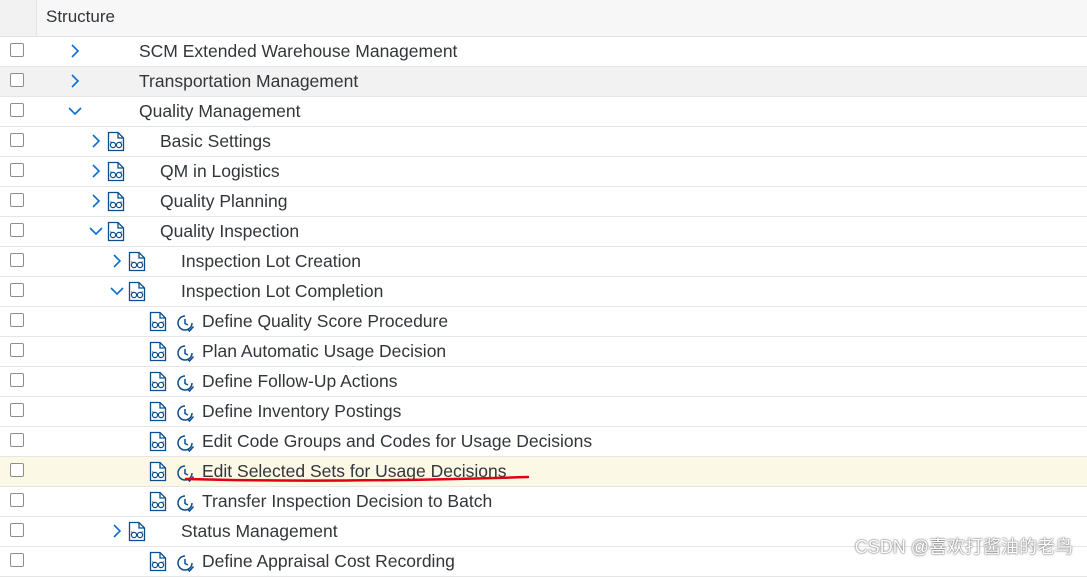  Describe the element at coordinates (347, 501) in the screenshot. I see `tree-node-label: Transfer Inspection Decision to Batch` at that location.